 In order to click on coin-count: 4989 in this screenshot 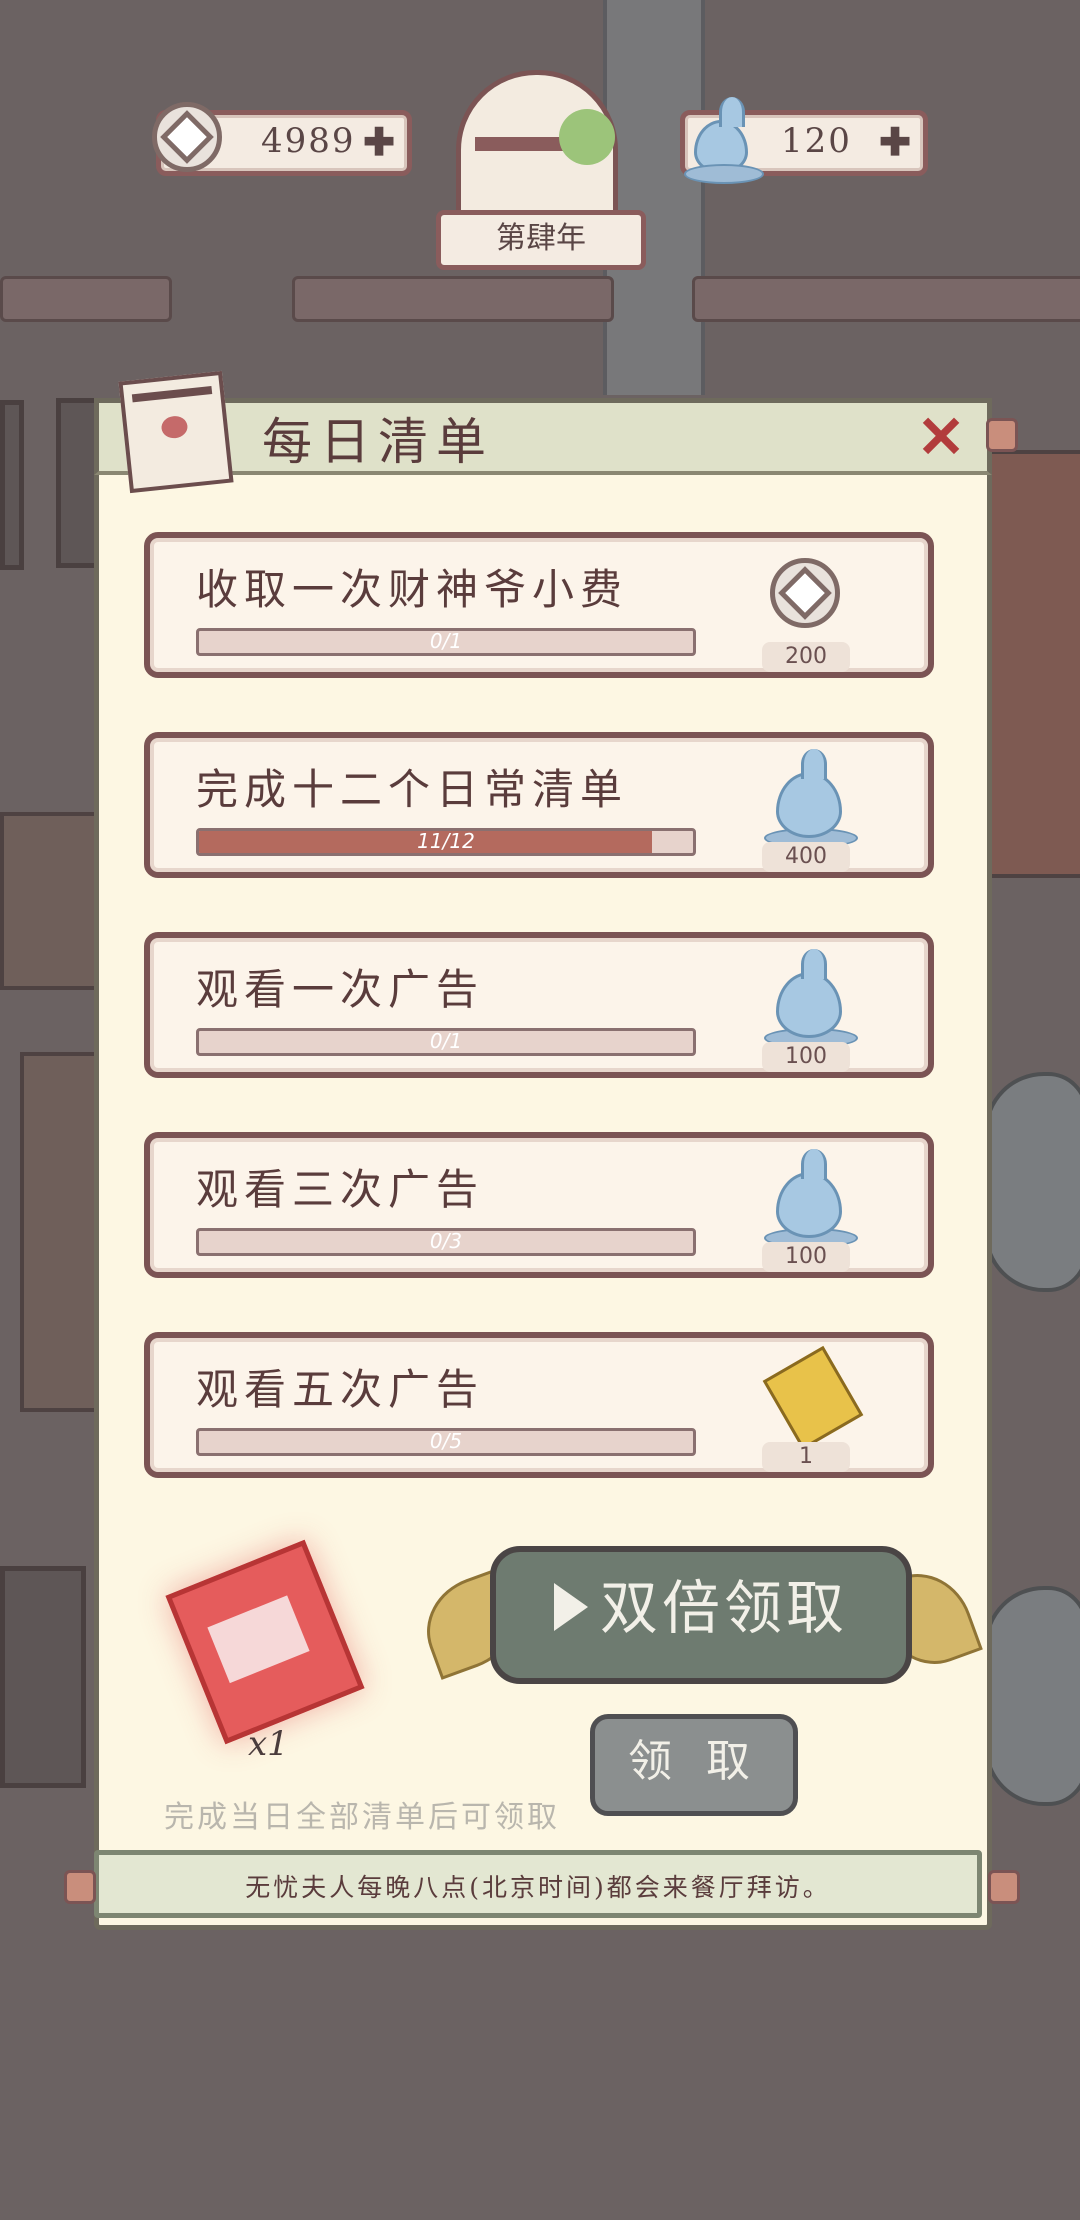, I will do `click(308, 141)`.